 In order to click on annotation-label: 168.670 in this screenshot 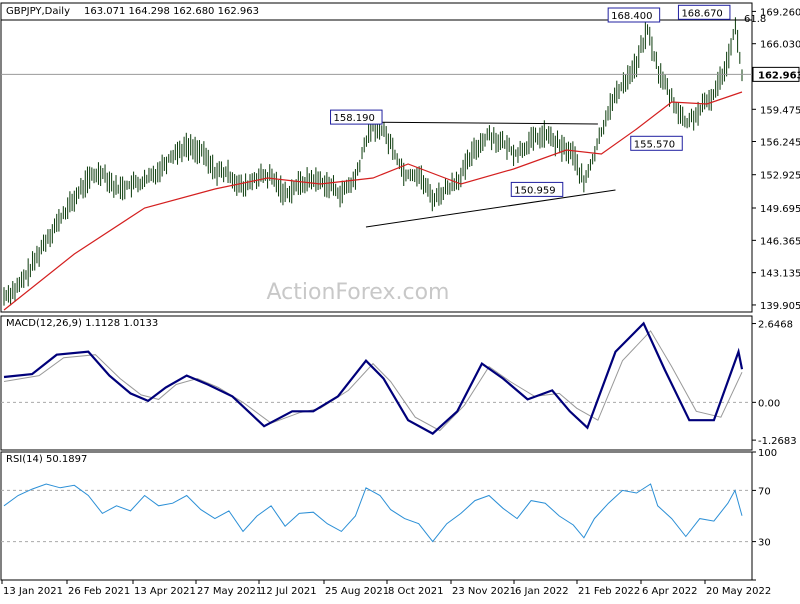, I will do `click(701, 13)`.